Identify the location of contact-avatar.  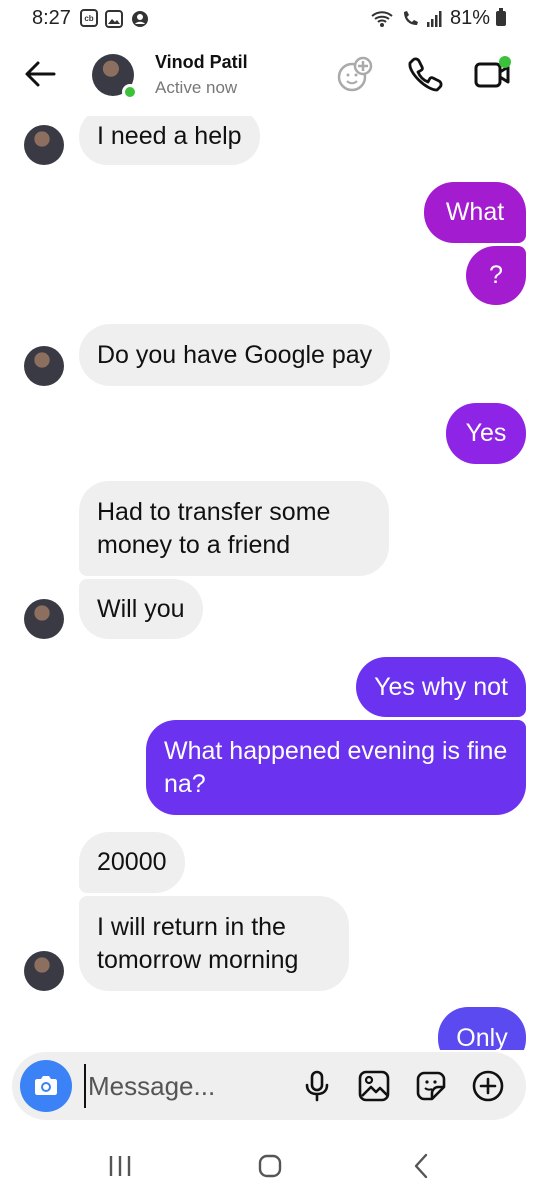
(115, 77).